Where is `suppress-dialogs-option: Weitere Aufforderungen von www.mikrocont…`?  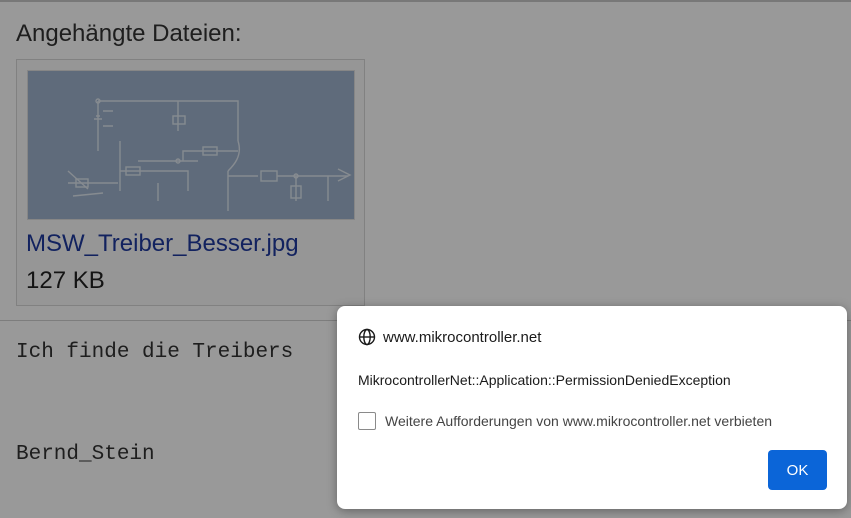
suppress-dialogs-option: Weitere Aufforderungen von www.mikrocont… is located at coordinates (565, 421).